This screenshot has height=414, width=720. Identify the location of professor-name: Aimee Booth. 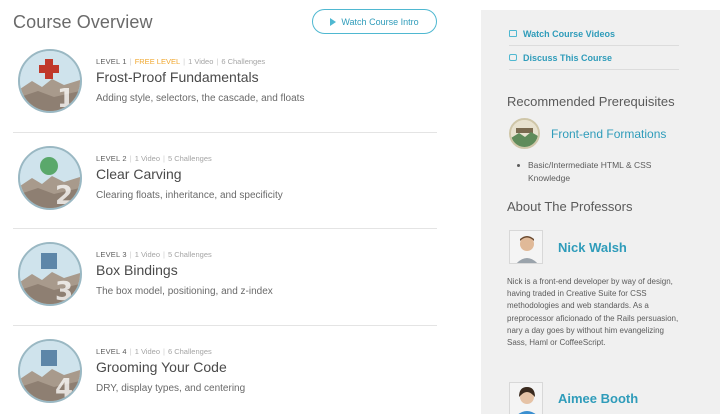
(598, 398).